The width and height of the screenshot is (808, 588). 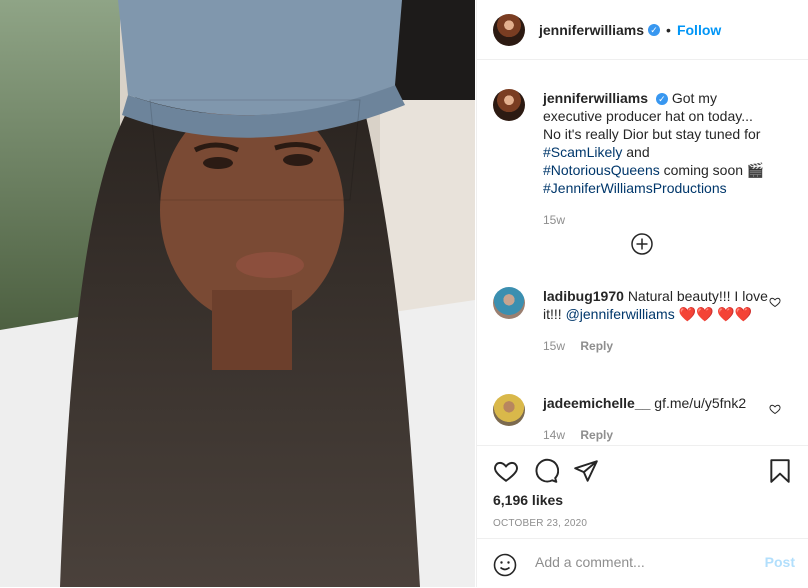 What do you see at coordinates (554, 220) in the screenshot?
I see `caption-age: 15w` at bounding box center [554, 220].